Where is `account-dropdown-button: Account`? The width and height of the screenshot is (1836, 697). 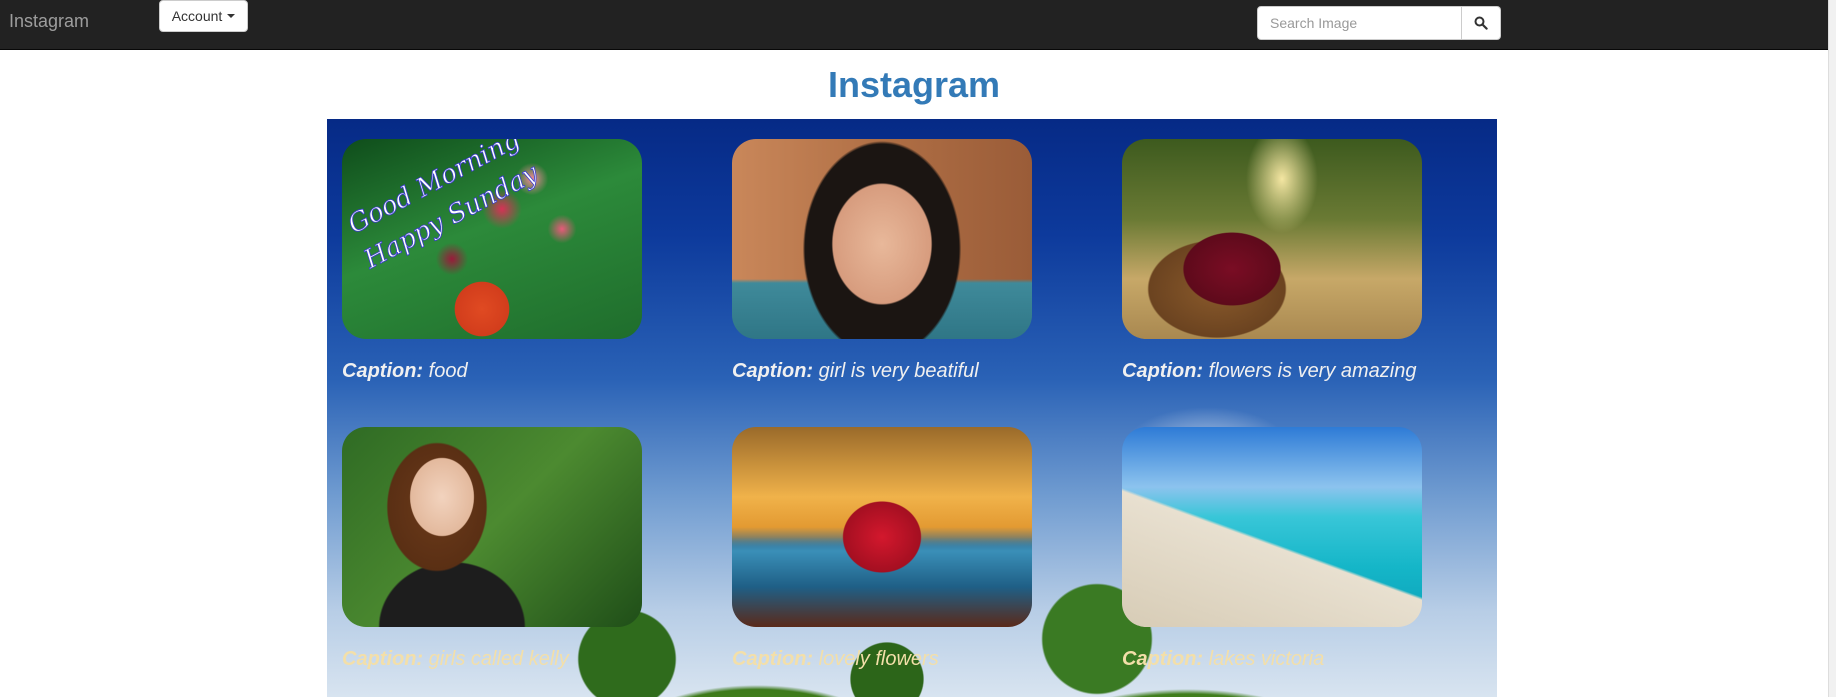
account-dropdown-button: Account is located at coordinates (203, 16).